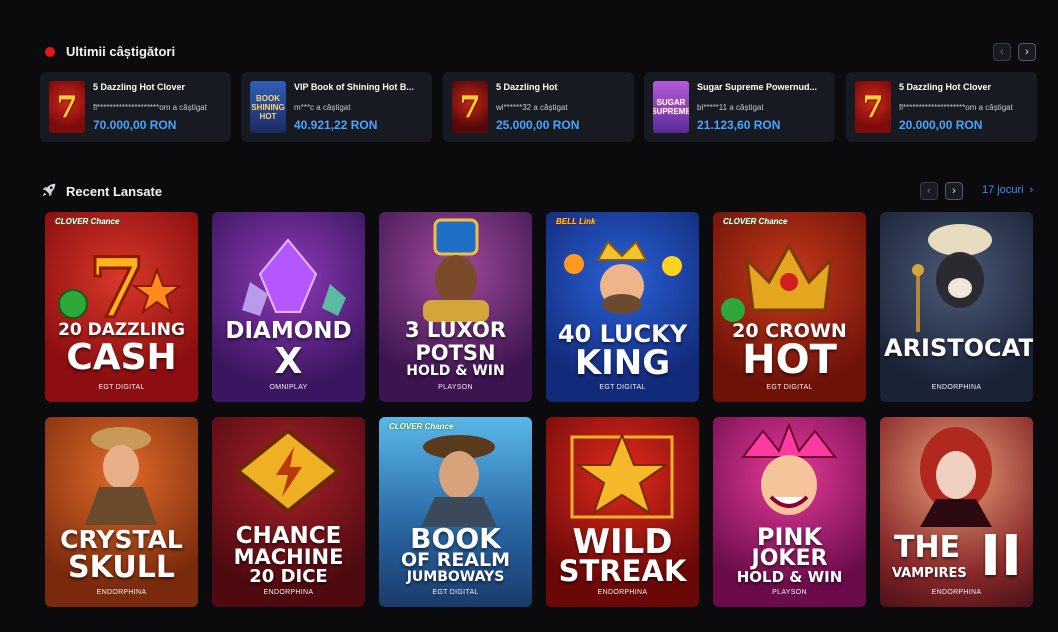 Image resolution: width=1058 pixels, height=632 pixels. Describe the element at coordinates (455, 560) in the screenshot. I see `game-title: OF REALM` at that location.